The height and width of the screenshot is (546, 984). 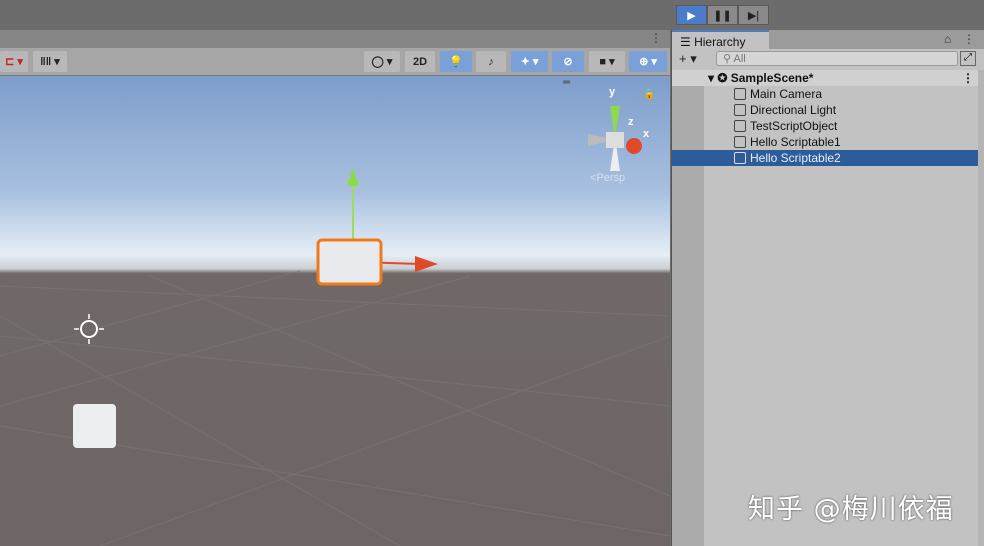 What do you see at coordinates (14, 61) in the screenshot?
I see `snap-icon: ⊏ ▾` at bounding box center [14, 61].